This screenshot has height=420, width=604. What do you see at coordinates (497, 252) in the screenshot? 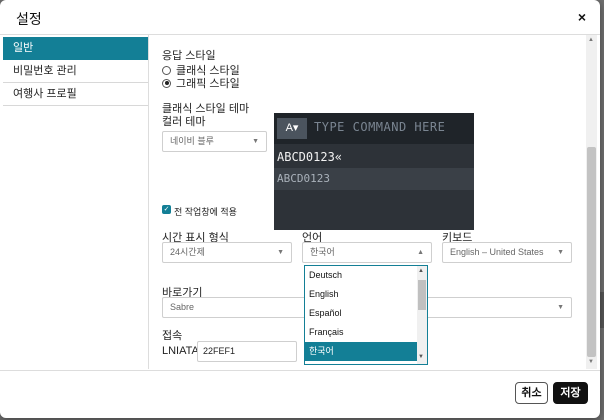
I see `select-value: English – United States` at bounding box center [497, 252].